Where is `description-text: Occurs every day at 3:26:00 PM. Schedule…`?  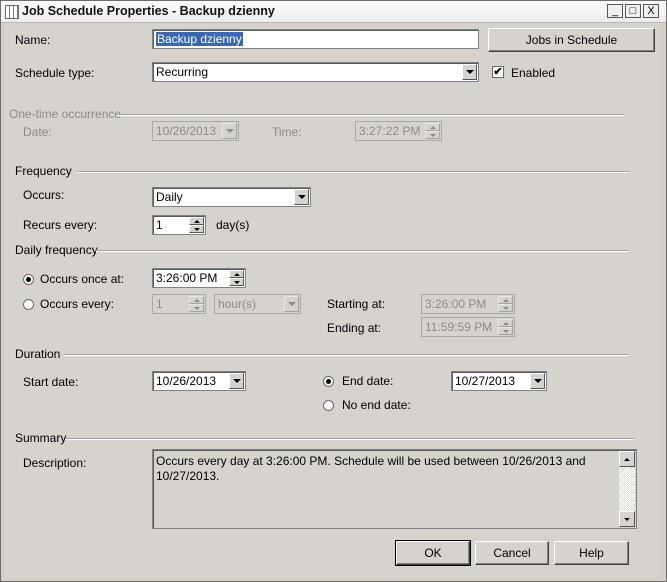 description-text: Occurs every day at 3:26:00 PM. Schedule… is located at coordinates (371, 468).